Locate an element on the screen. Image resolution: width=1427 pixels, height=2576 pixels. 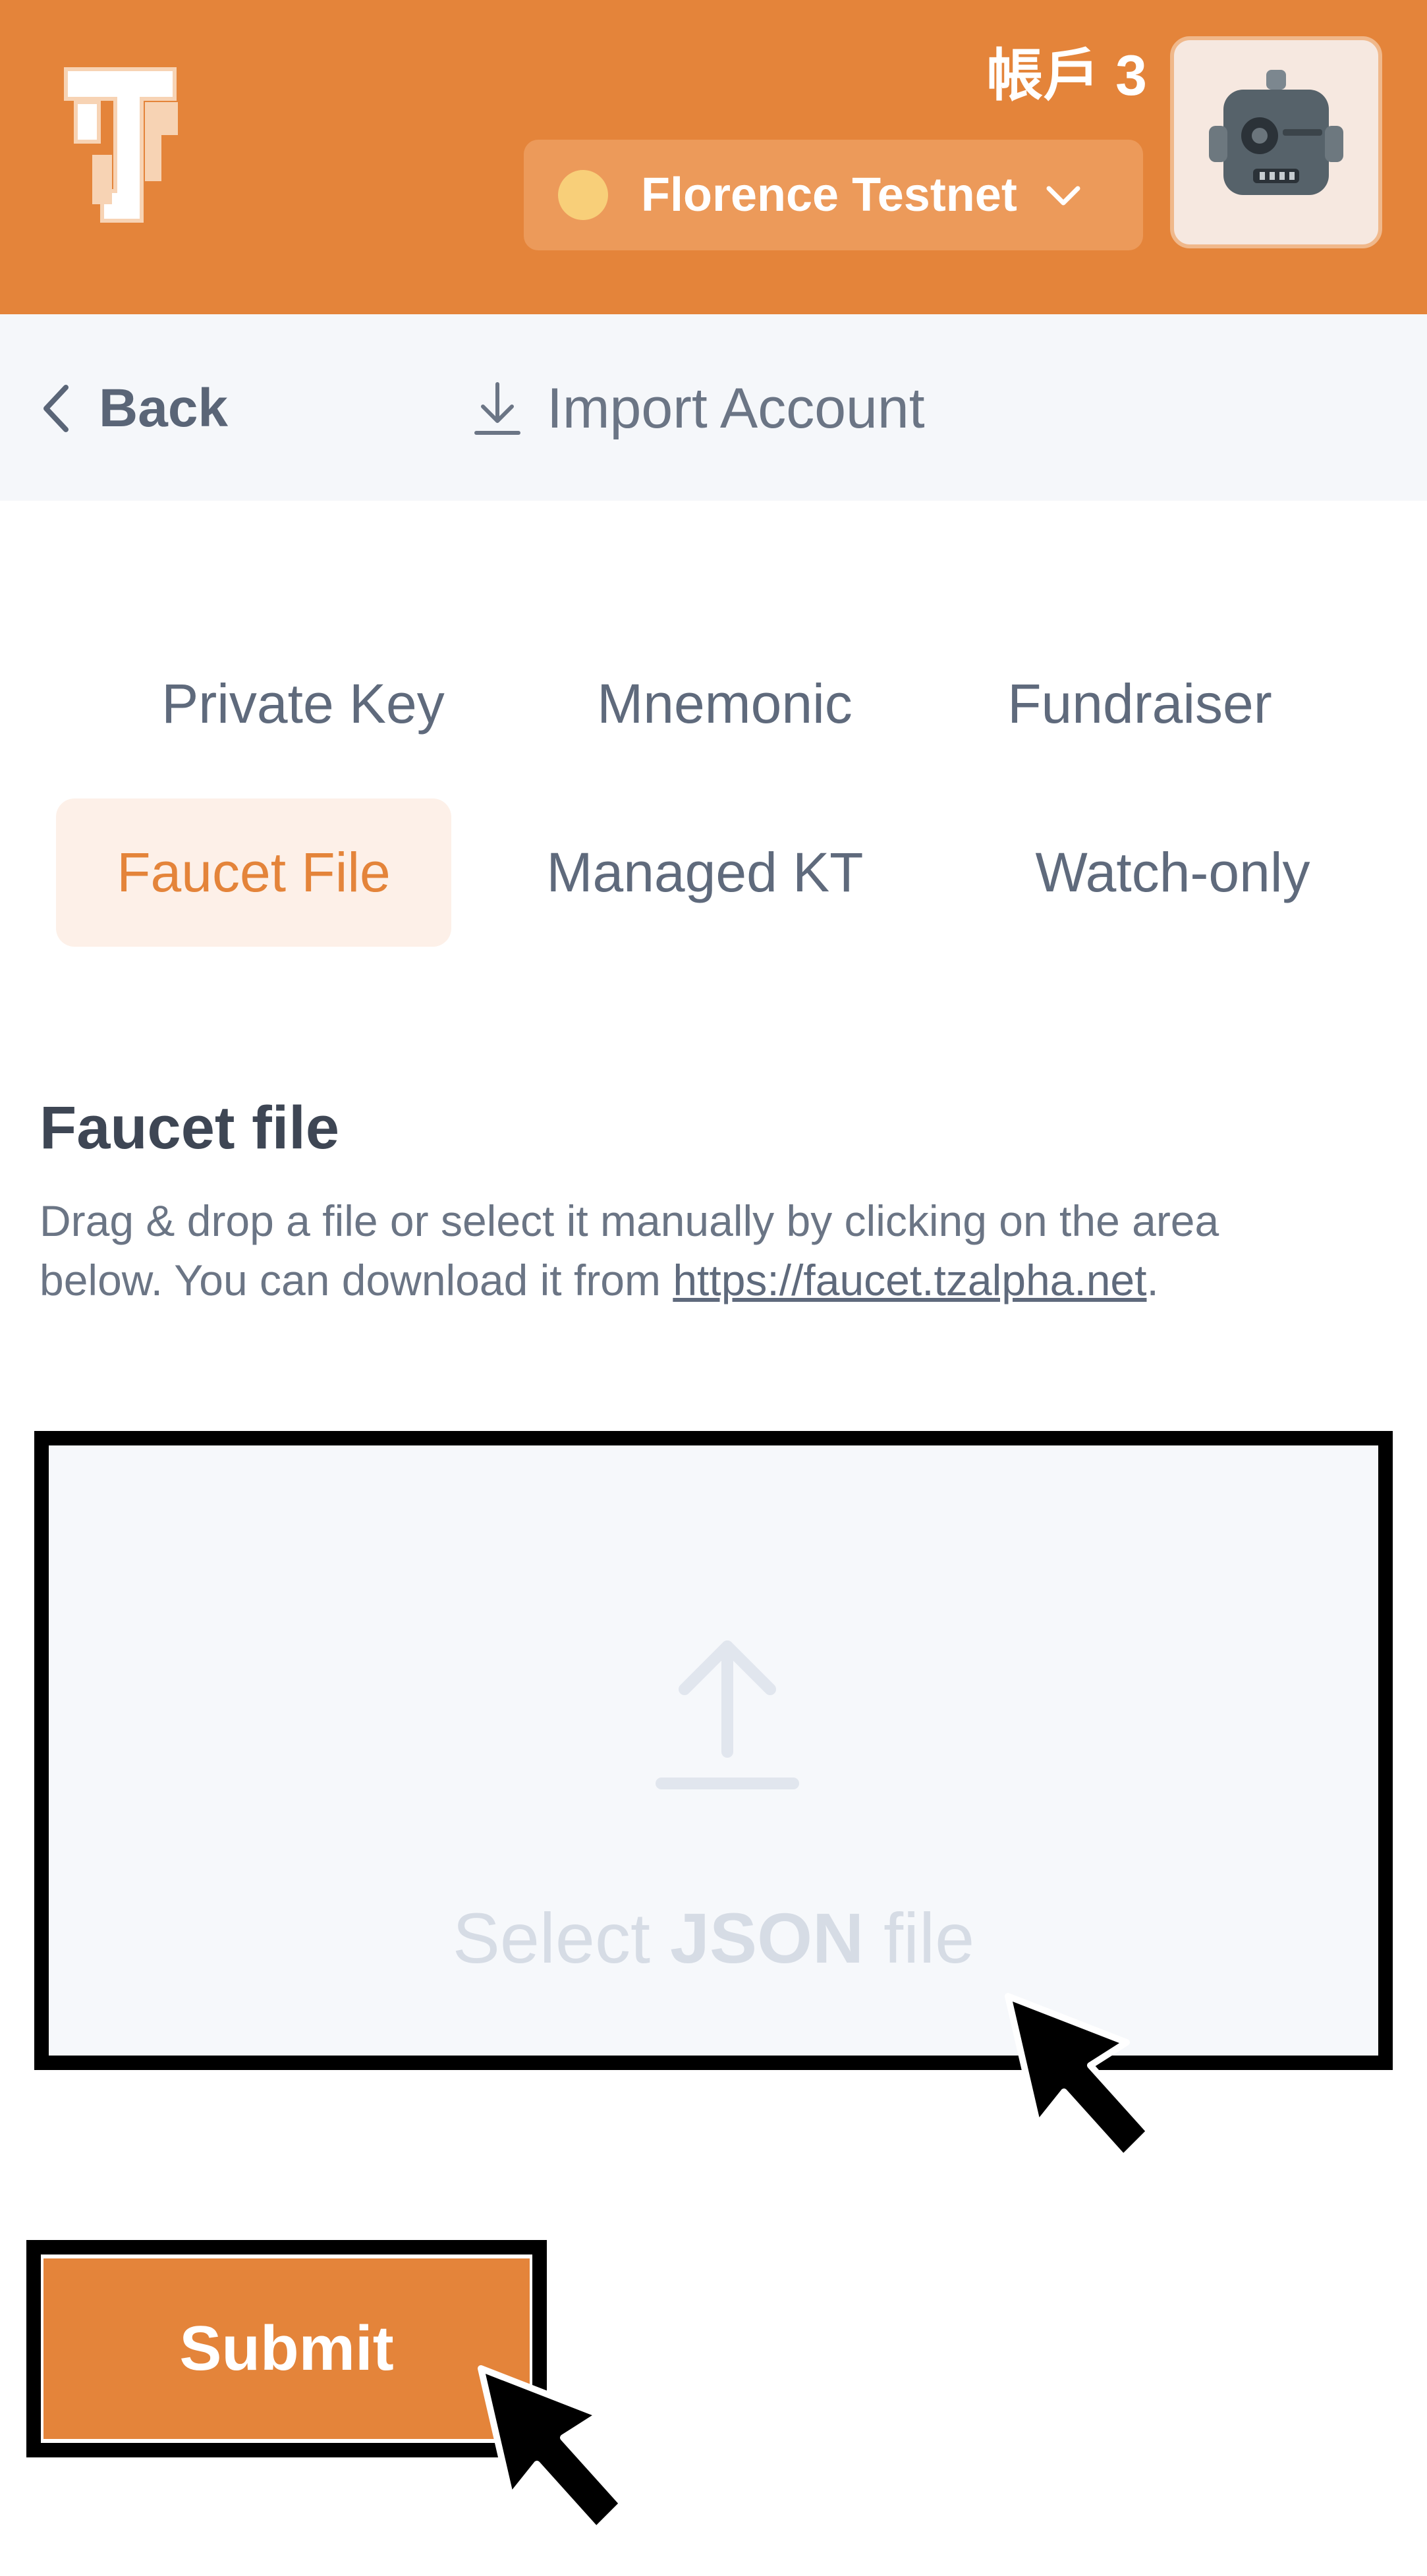
upload-icon is located at coordinates (728, 1714).